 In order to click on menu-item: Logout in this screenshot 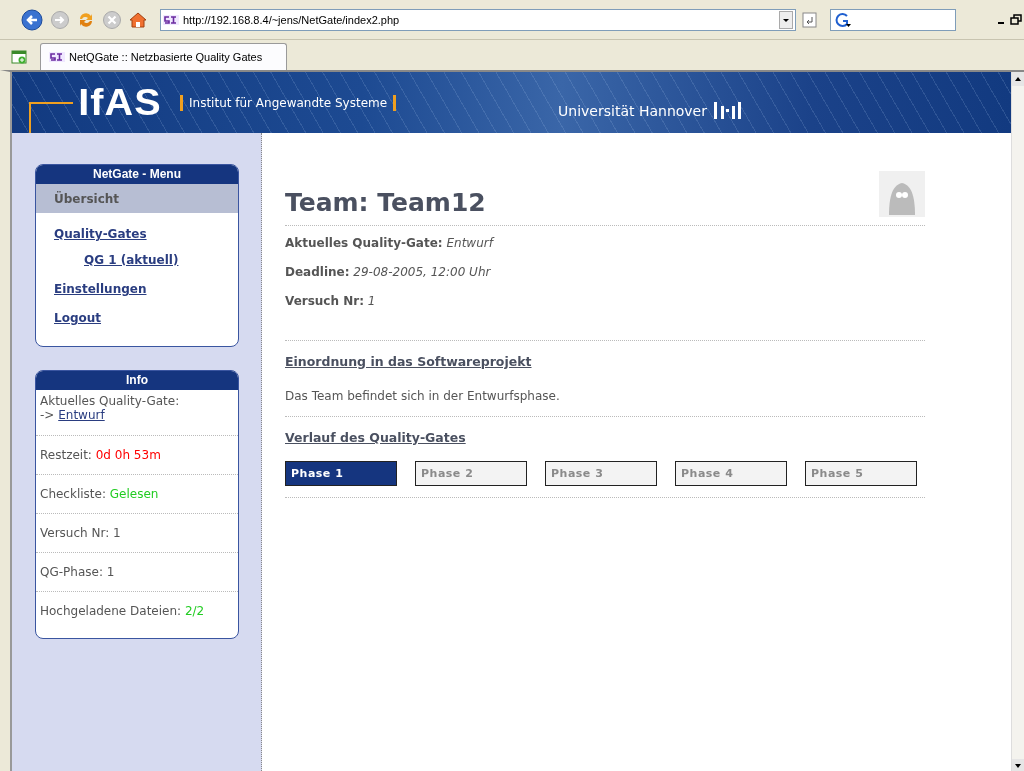, I will do `click(137, 318)`.